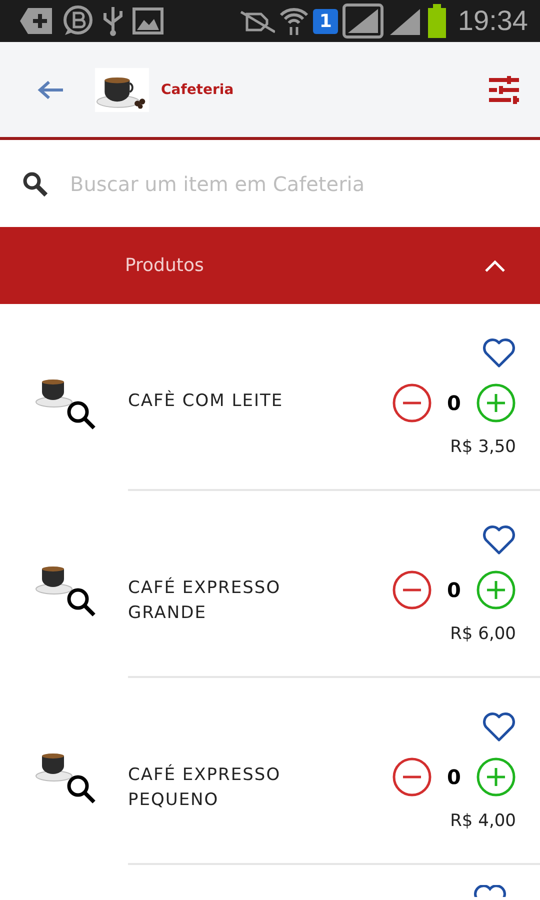 This screenshot has height=900, width=540. I want to click on battery-icon, so click(437, 21).